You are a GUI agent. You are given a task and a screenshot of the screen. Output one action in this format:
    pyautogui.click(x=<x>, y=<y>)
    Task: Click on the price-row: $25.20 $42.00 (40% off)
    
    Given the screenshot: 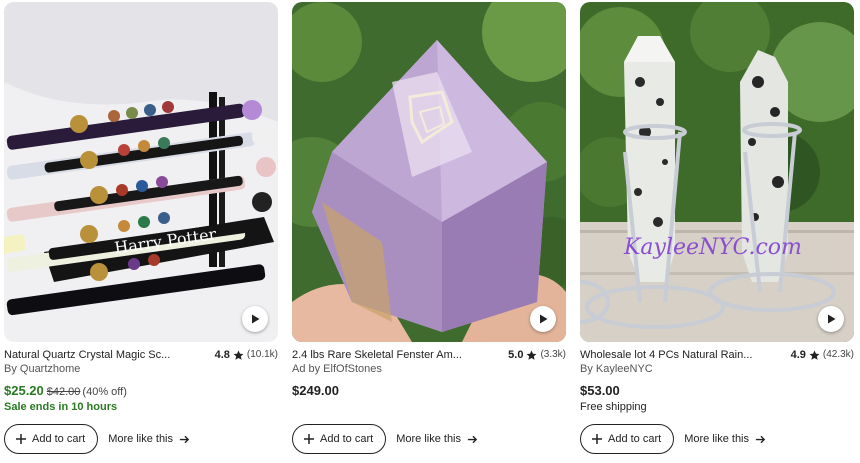 What is the action you would take?
    pyautogui.click(x=65, y=391)
    